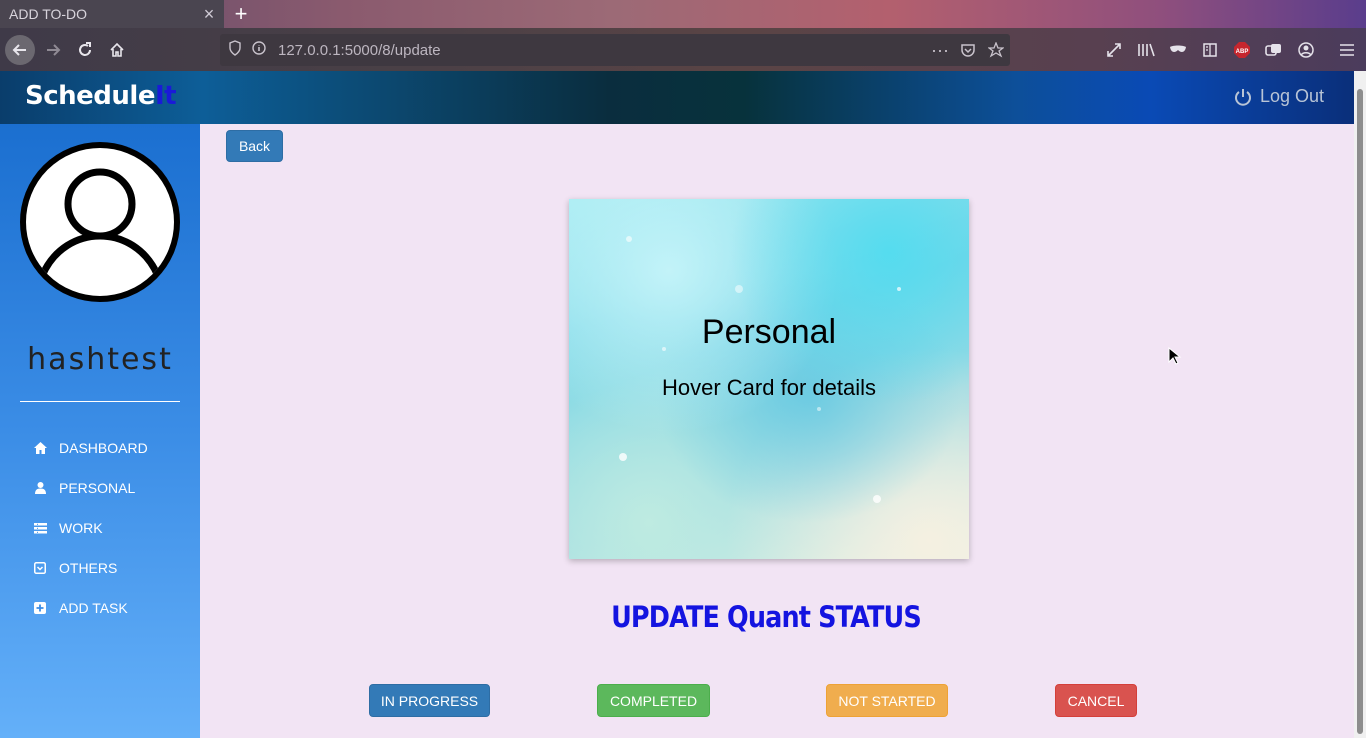 This screenshot has height=738, width=1366. What do you see at coordinates (1274, 50) in the screenshot?
I see `extension-icon` at bounding box center [1274, 50].